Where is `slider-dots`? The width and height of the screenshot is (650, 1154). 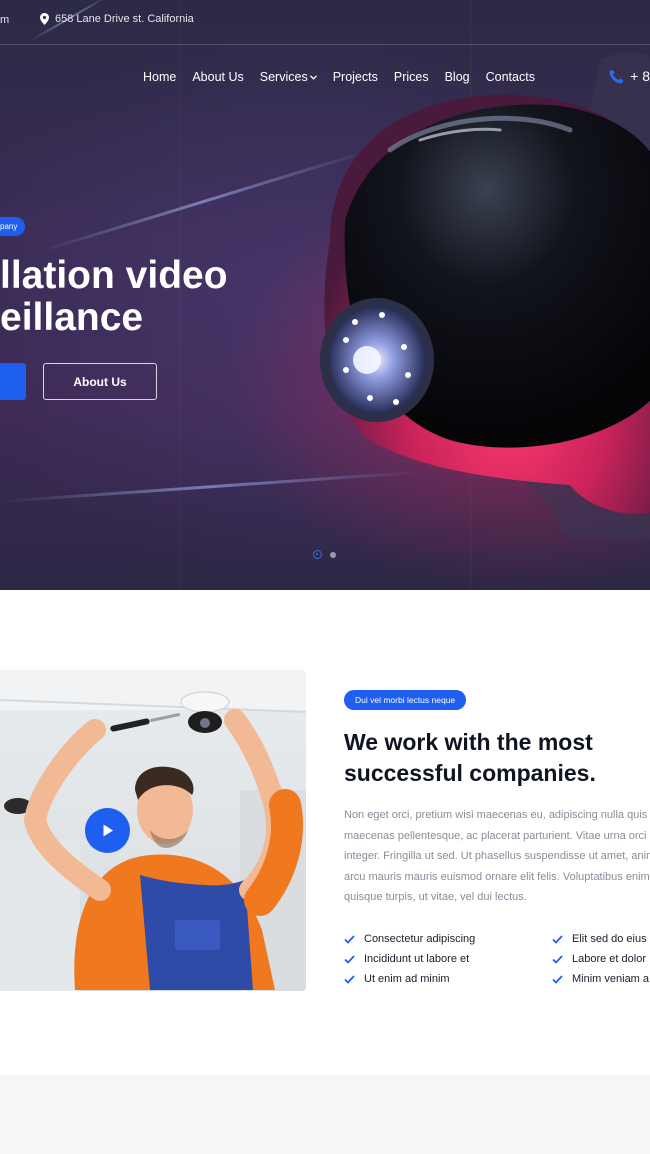 slider-dots is located at coordinates (324, 554).